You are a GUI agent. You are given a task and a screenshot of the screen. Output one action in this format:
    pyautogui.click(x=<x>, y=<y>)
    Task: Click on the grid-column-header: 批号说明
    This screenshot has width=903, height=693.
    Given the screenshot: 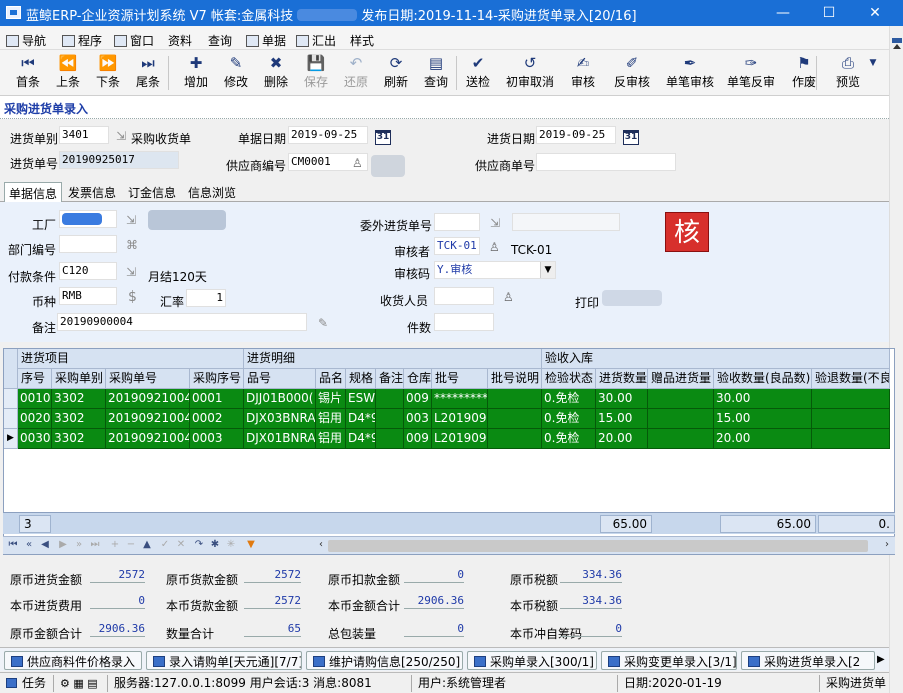 What is the action you would take?
    pyautogui.click(x=515, y=379)
    